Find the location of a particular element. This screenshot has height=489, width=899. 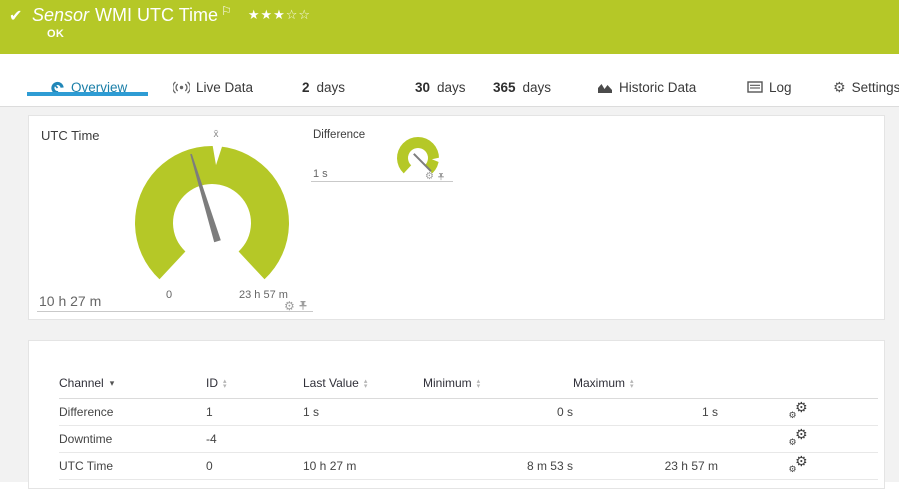

maximum-cell: 23 h 57 m is located at coordinates (645, 466).